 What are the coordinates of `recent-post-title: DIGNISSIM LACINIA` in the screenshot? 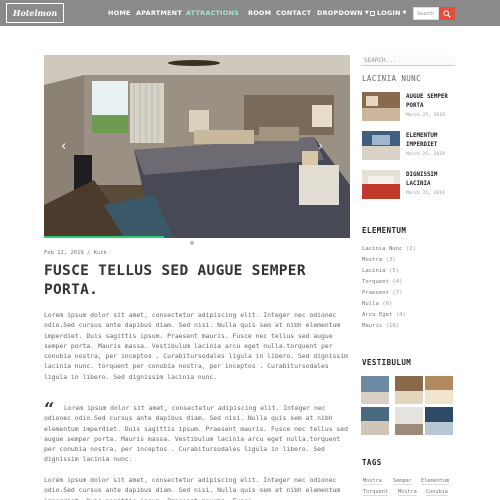 It's located at (434, 180).